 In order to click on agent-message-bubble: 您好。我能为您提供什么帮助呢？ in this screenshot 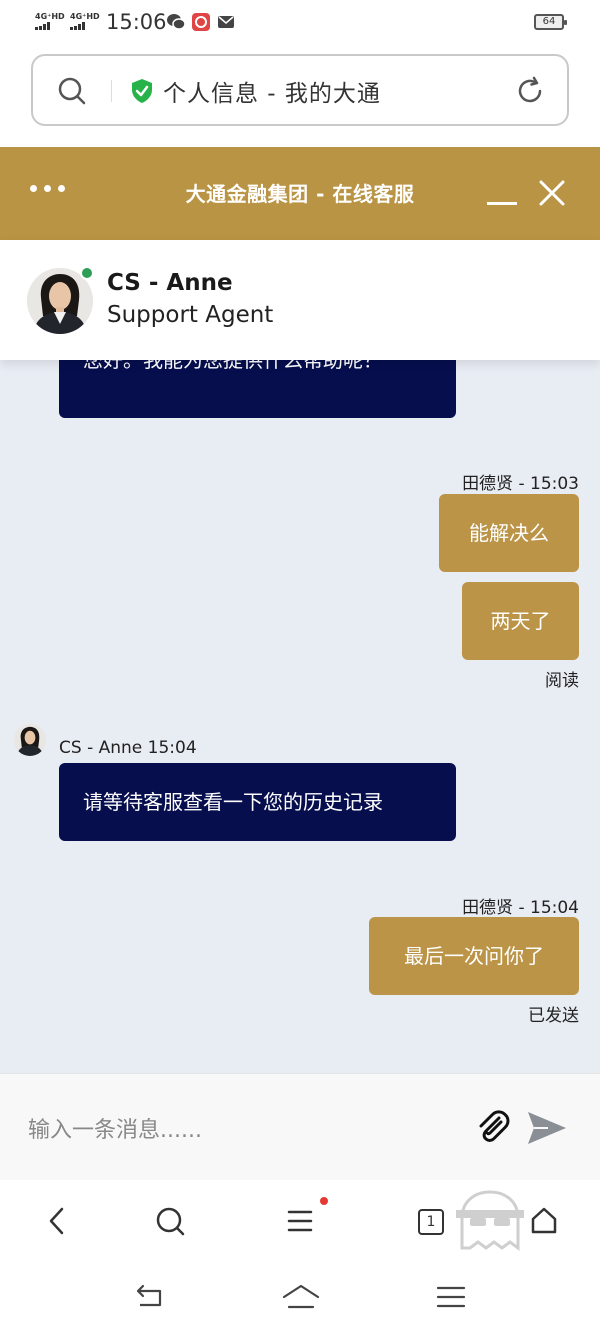, I will do `click(257, 389)`.